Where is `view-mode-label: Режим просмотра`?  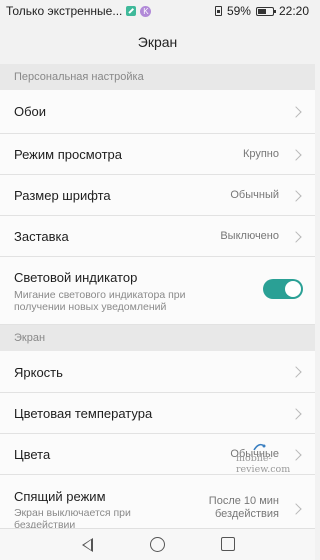 view-mode-label: Режим просмотра is located at coordinates (68, 154).